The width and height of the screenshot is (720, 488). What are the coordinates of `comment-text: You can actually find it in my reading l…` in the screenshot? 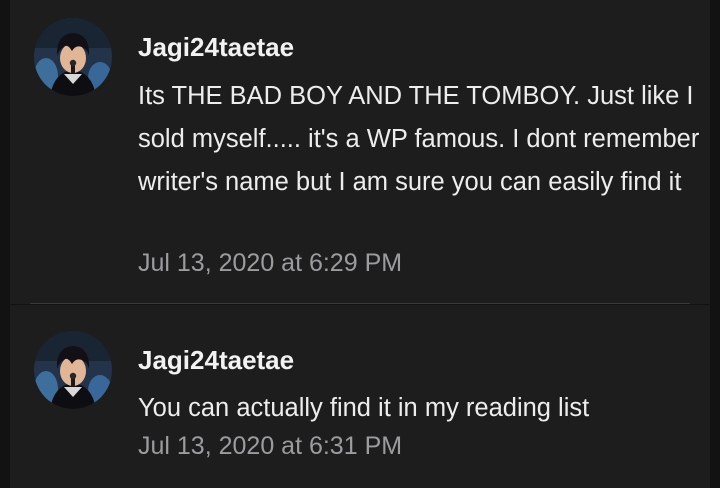 It's located at (364, 408).